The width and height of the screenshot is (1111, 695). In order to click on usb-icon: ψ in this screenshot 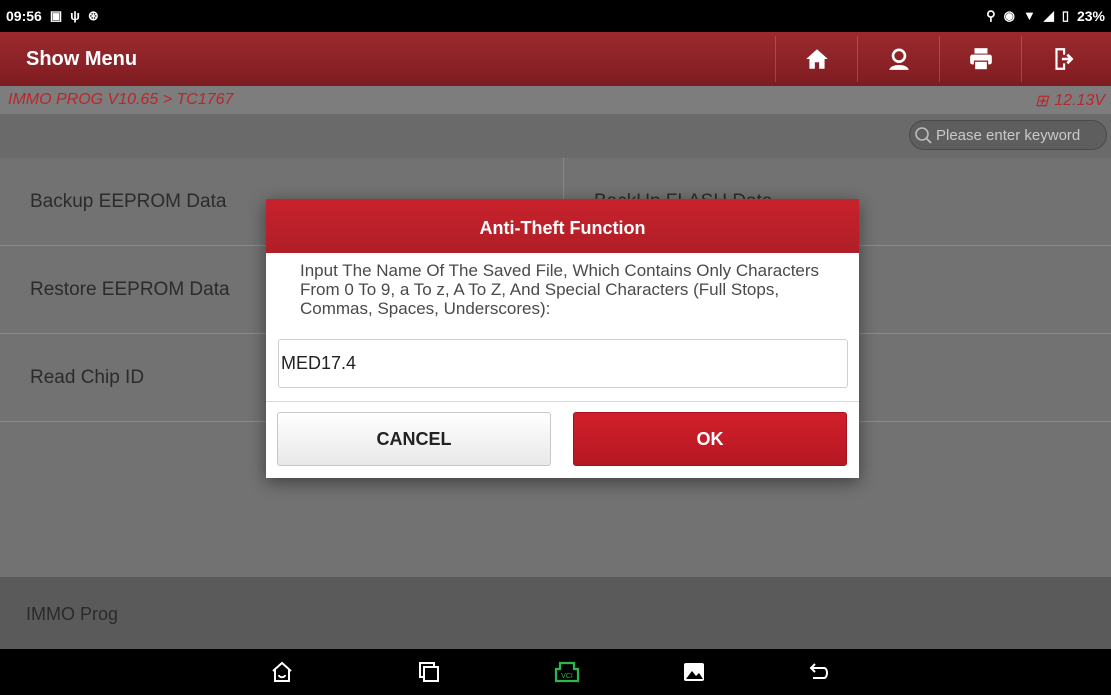, I will do `click(75, 15)`.